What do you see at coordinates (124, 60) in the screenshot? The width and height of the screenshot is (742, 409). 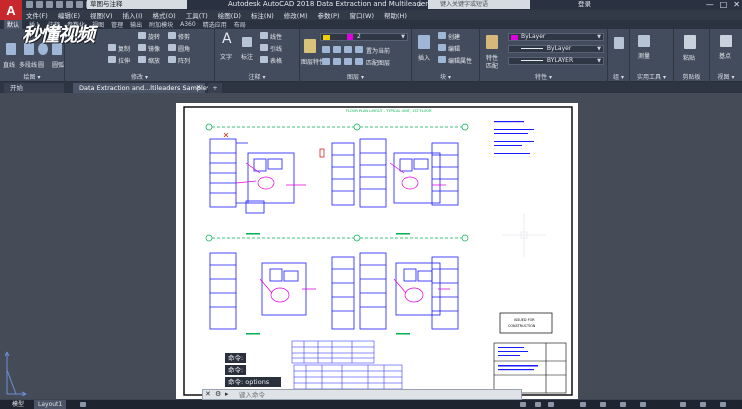 I see `stretch-label: 拉伸` at bounding box center [124, 60].